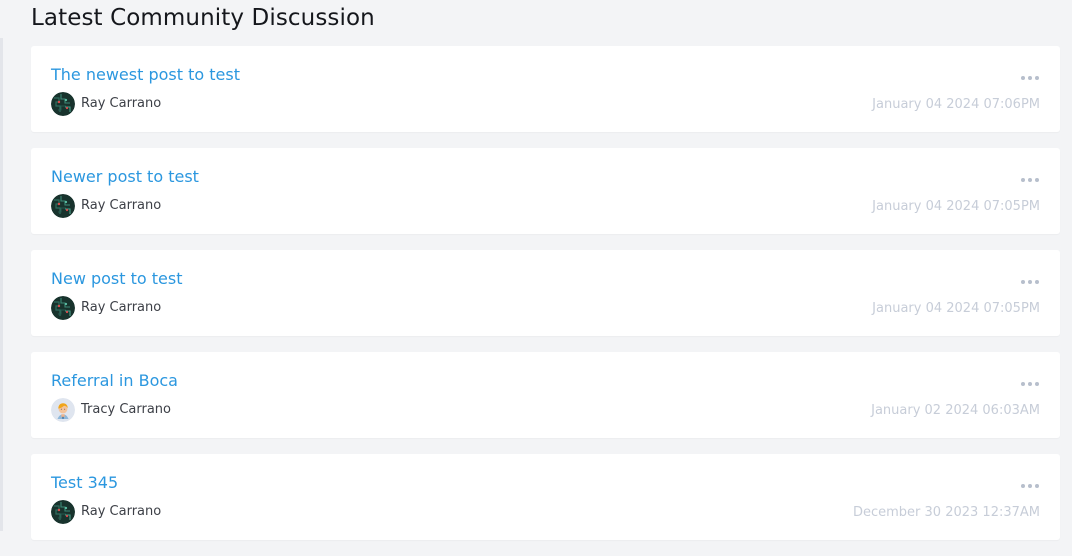 Image resolution: width=1072 pixels, height=556 pixels. What do you see at coordinates (955, 410) in the screenshot?
I see `post-timestamp: January 02 2024 06:03AM` at bounding box center [955, 410].